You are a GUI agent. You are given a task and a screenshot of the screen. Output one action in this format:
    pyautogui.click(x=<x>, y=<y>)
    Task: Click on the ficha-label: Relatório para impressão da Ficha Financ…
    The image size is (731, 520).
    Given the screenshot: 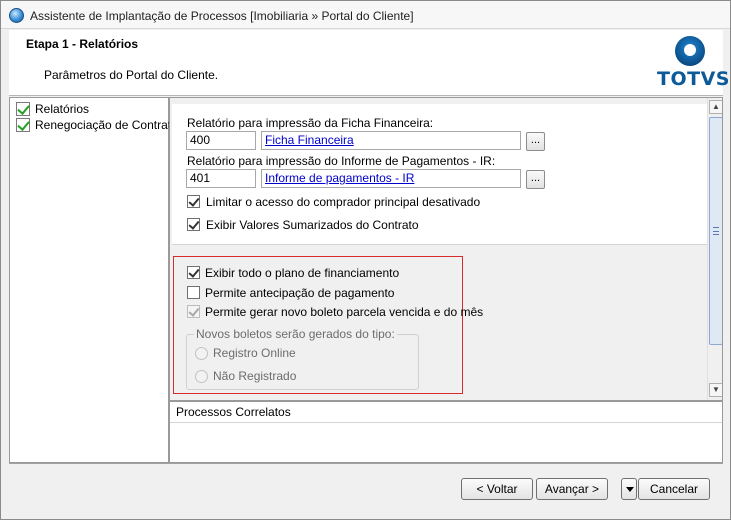 What is the action you would take?
    pyautogui.click(x=310, y=123)
    